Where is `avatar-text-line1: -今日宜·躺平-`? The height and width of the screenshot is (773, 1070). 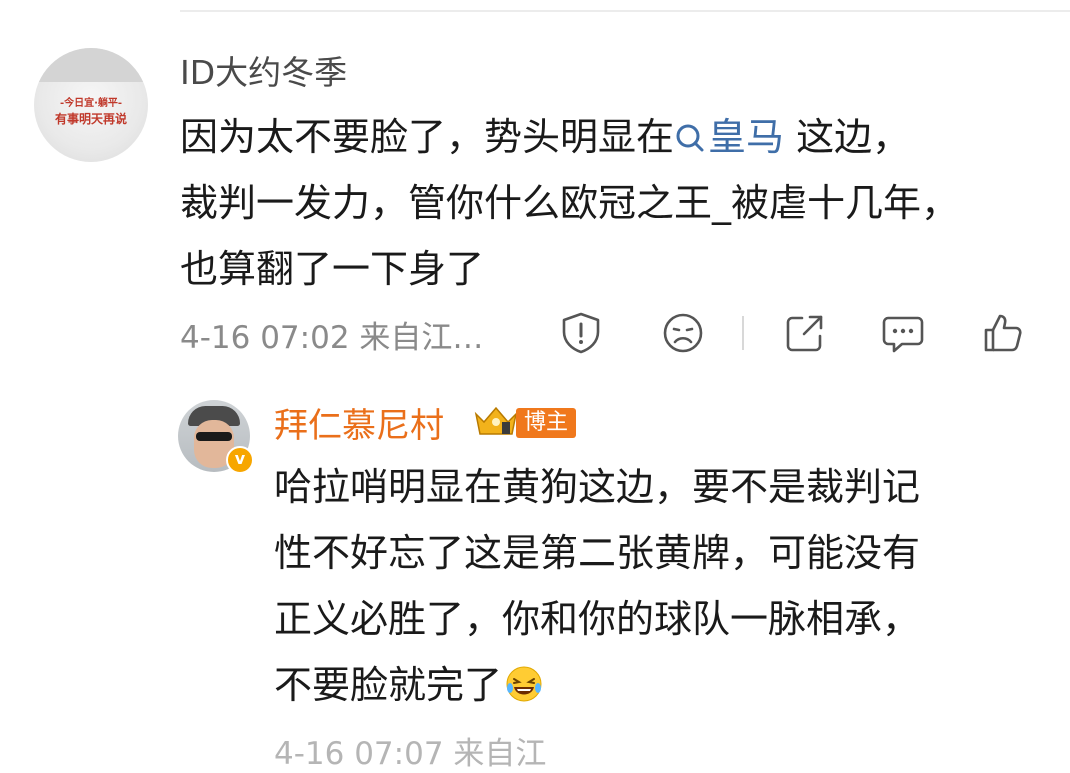 avatar-text-line1: -今日宜·躺平- is located at coordinates (91, 103).